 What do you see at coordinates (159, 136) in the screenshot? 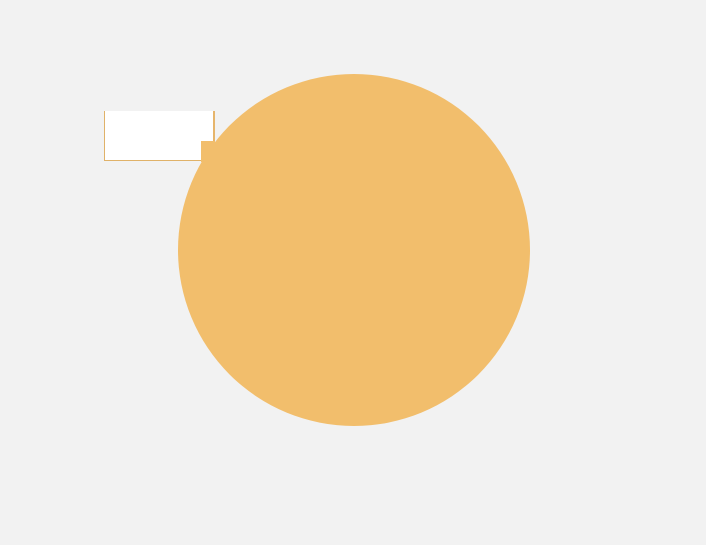
I see `white-overlay-box` at bounding box center [159, 136].